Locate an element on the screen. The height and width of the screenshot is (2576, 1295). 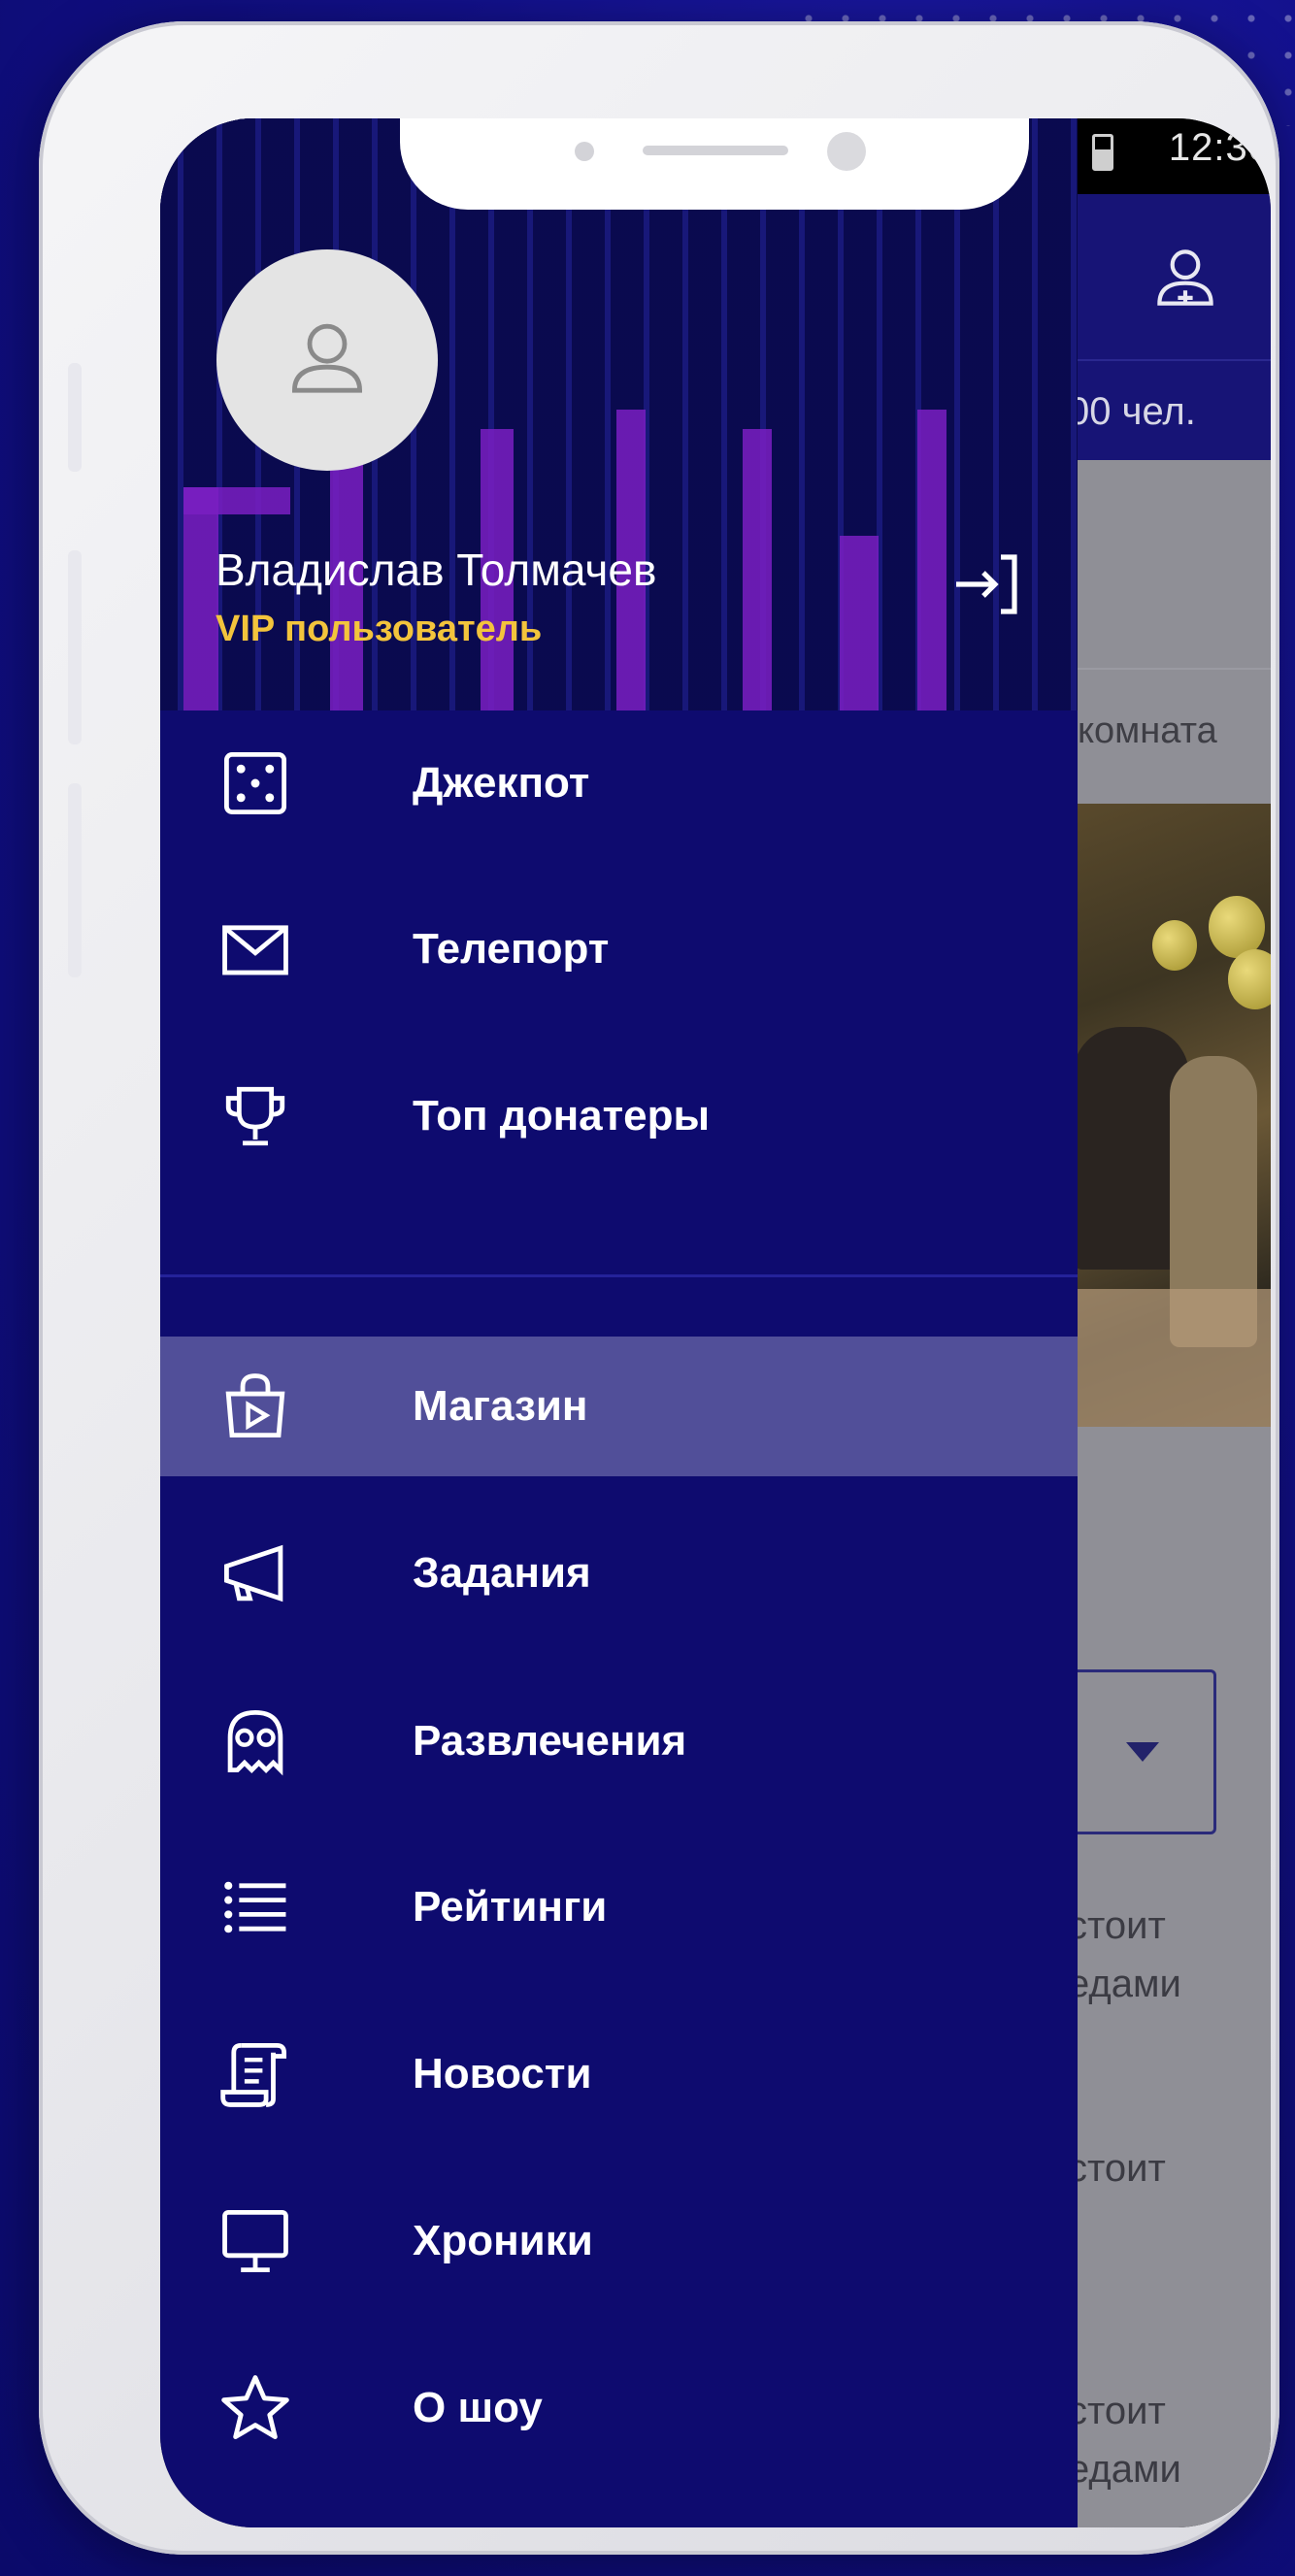
shopping-bag-icon is located at coordinates (255, 1406).